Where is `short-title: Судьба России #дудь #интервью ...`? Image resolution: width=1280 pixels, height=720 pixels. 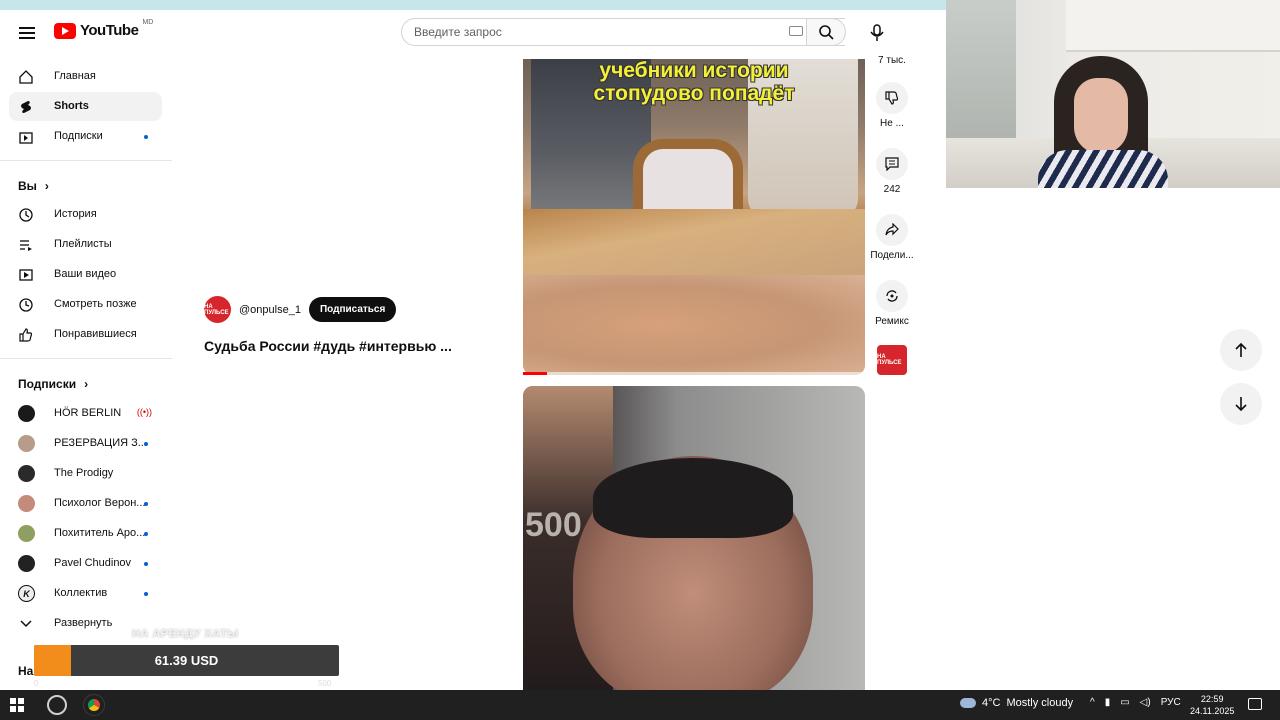 short-title: Судьба России #дудь #интервью ... is located at coordinates (328, 346).